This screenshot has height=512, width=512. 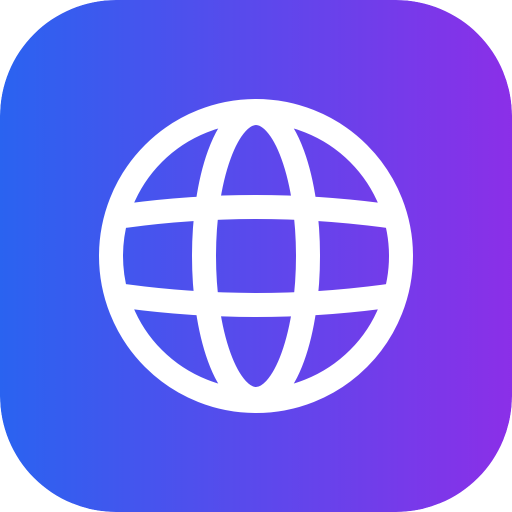 What do you see at coordinates (256, 300) in the screenshot?
I see `globe-latitude-lower` at bounding box center [256, 300].